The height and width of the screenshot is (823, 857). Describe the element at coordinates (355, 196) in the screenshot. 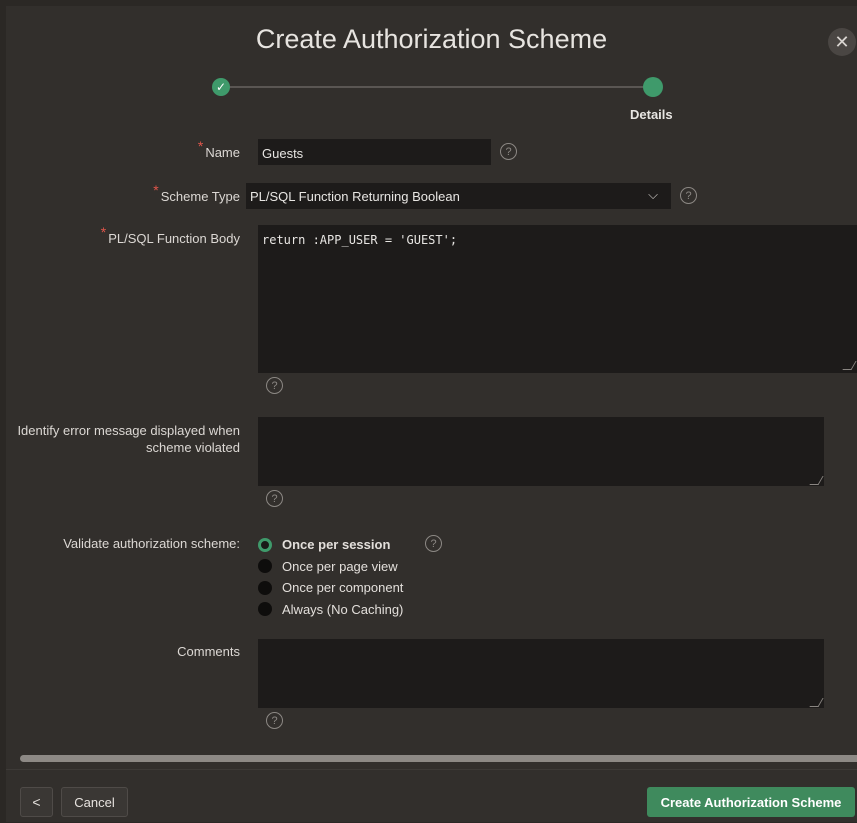

I see `scheme-type-value: PL/SQL Function Returning Boolean` at that location.